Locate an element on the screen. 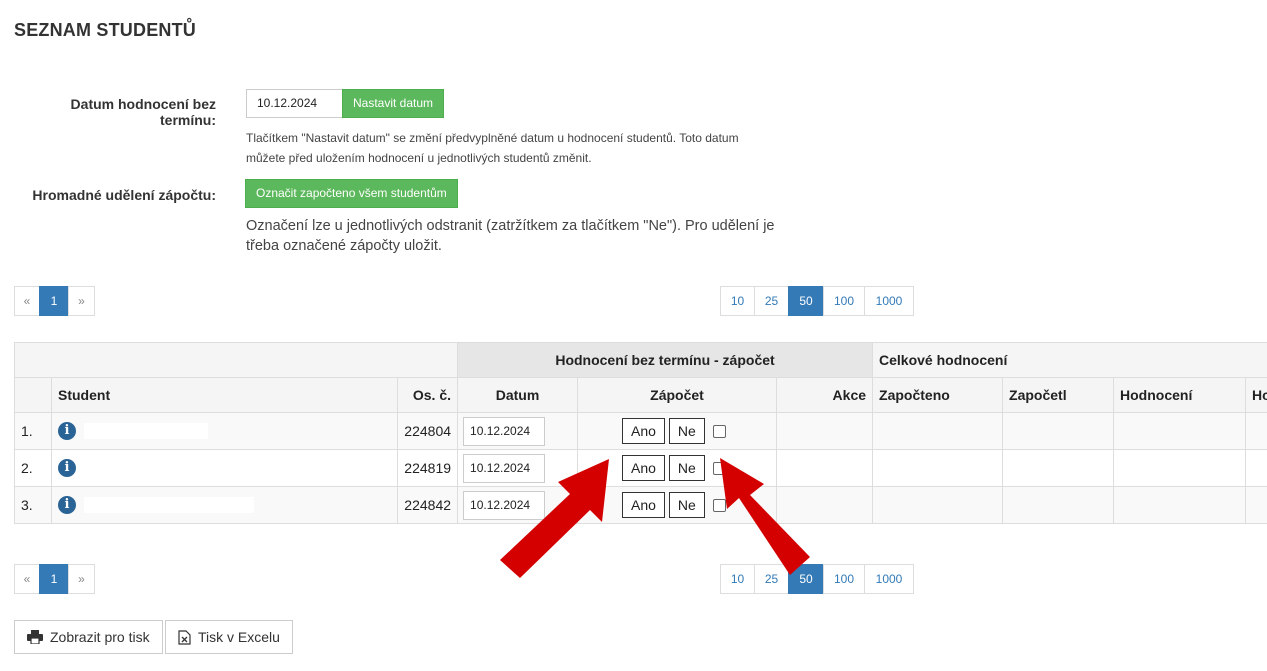 The width and height of the screenshot is (1267, 671). col-zapocteno: Započteno is located at coordinates (938, 395).